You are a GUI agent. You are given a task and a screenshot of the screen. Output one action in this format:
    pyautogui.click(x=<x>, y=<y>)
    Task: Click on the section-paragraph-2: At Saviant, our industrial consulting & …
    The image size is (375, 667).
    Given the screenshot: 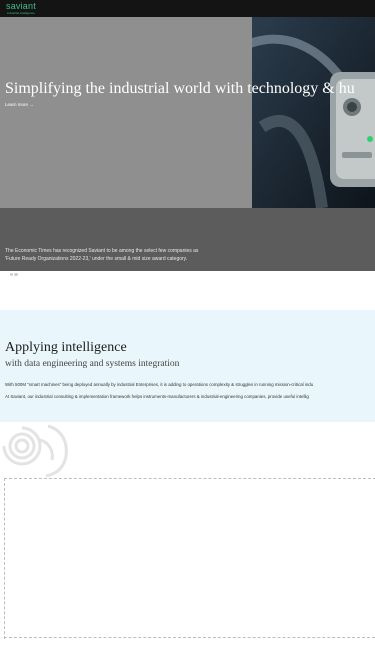 What is the action you would take?
    pyautogui.click(x=157, y=396)
    